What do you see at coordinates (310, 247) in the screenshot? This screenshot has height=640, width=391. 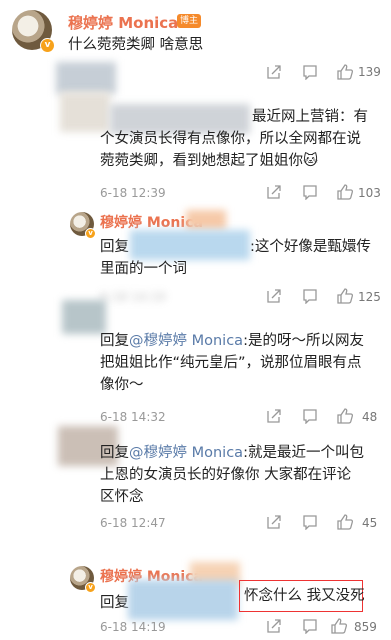 I see `comment-2-text-1: :这个好像是甄嬛传` at bounding box center [310, 247].